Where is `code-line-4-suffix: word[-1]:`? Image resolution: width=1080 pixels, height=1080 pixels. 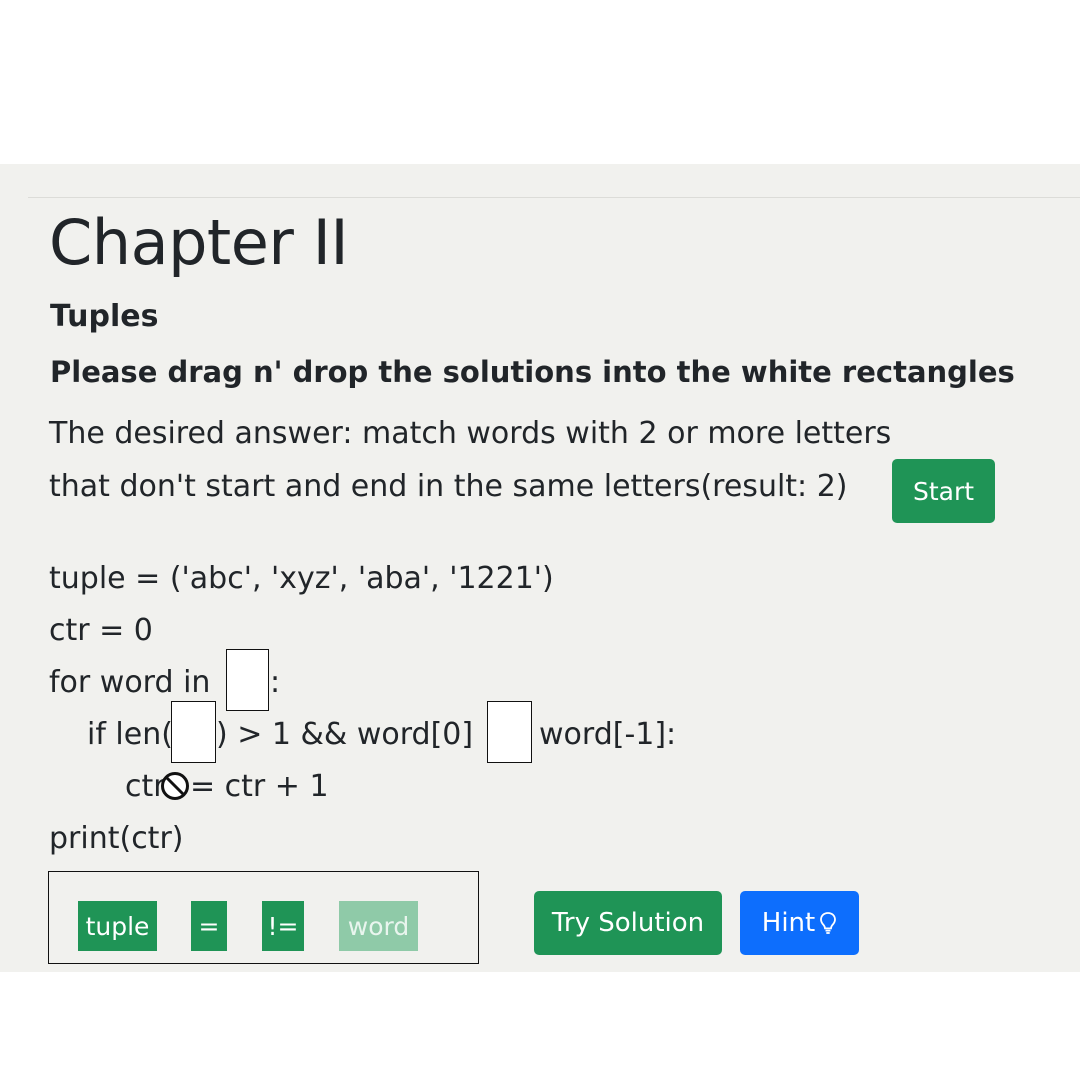
code-line-4-suffix: word[-1]: is located at coordinates (608, 734).